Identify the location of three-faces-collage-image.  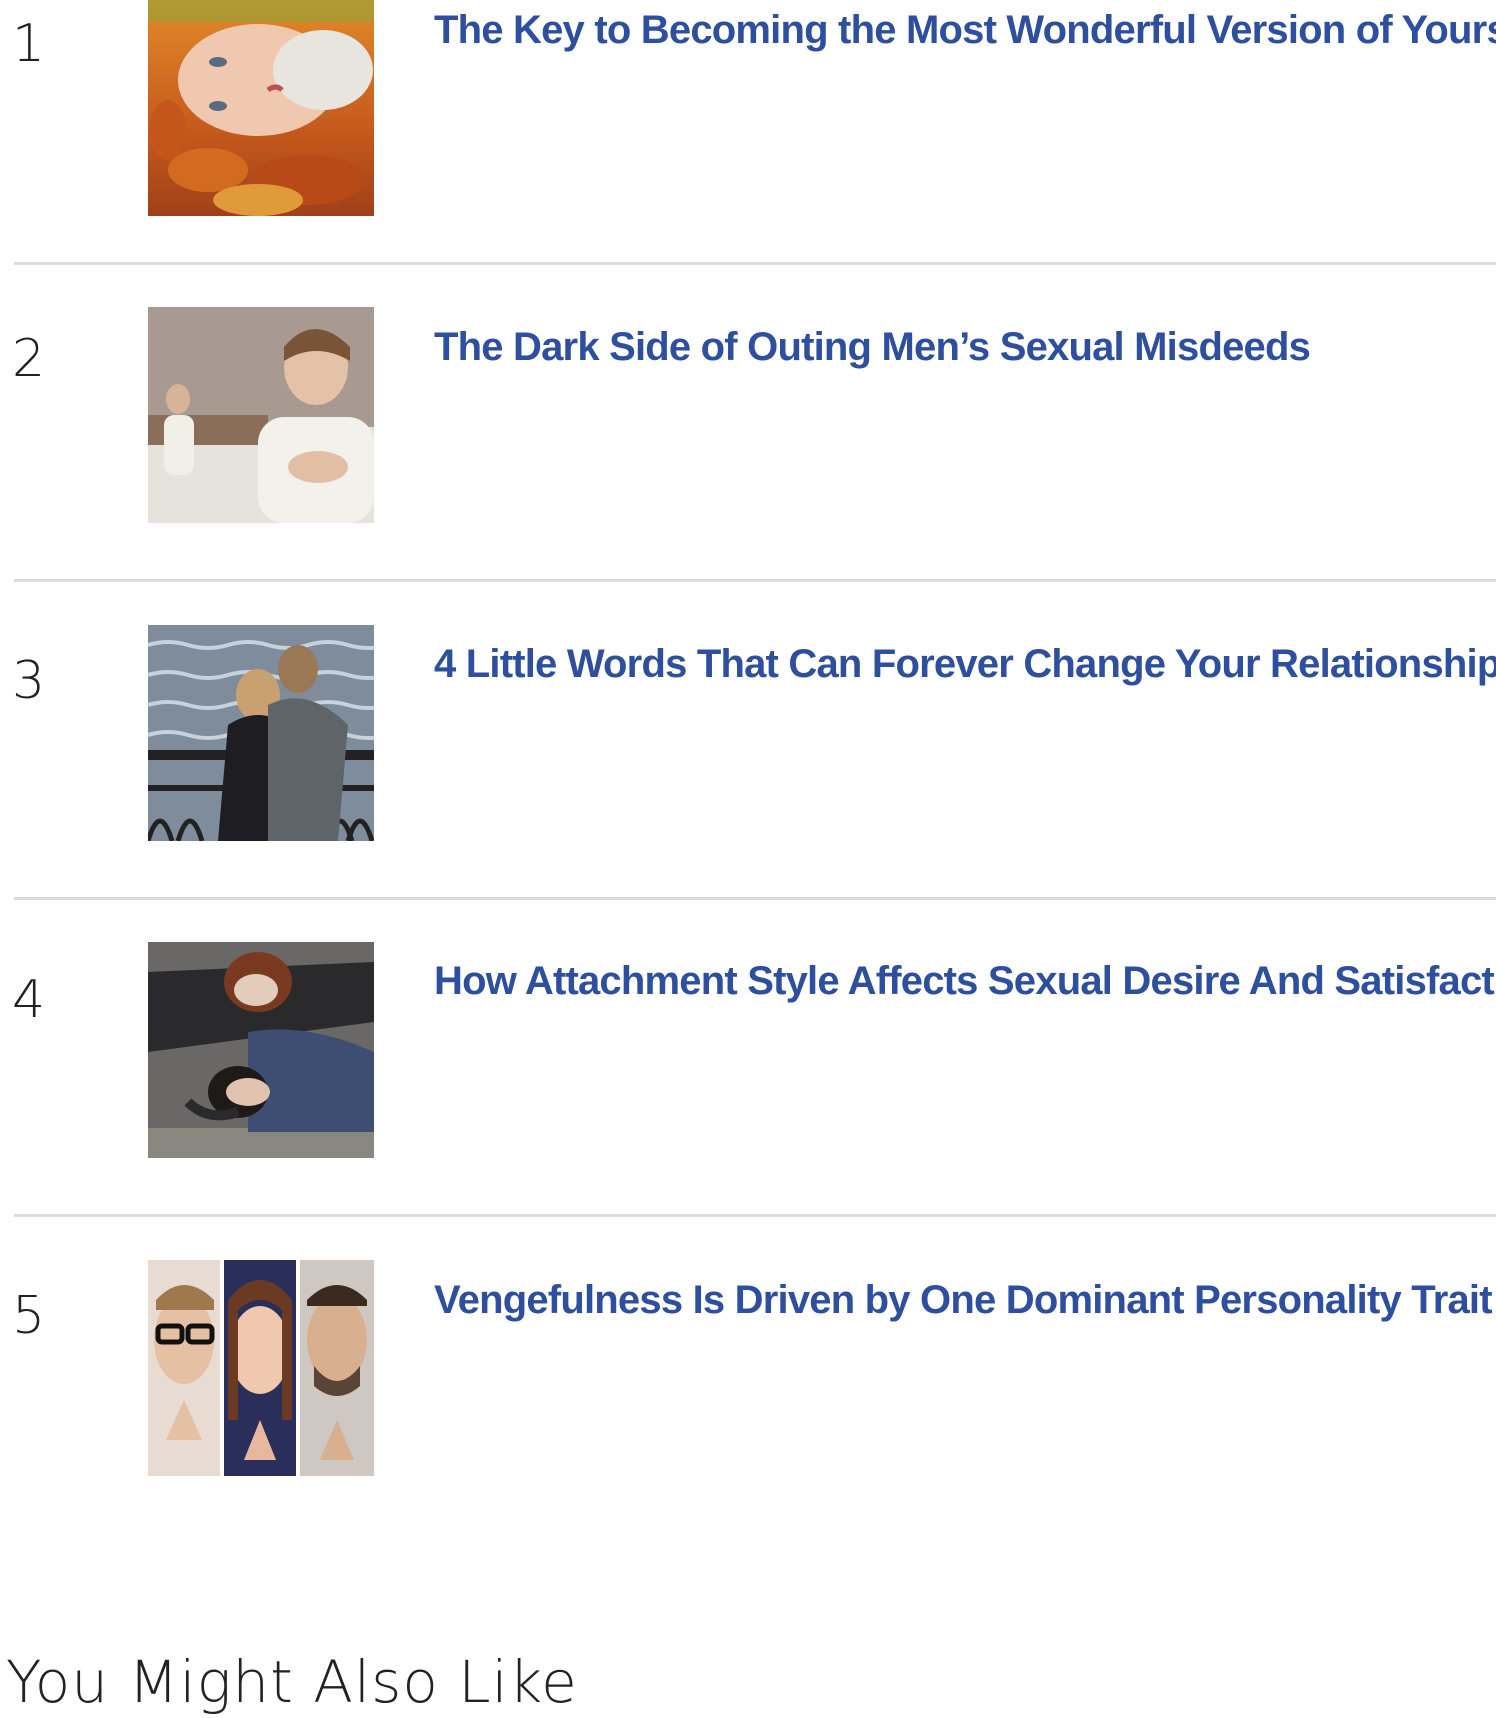
(261, 1368).